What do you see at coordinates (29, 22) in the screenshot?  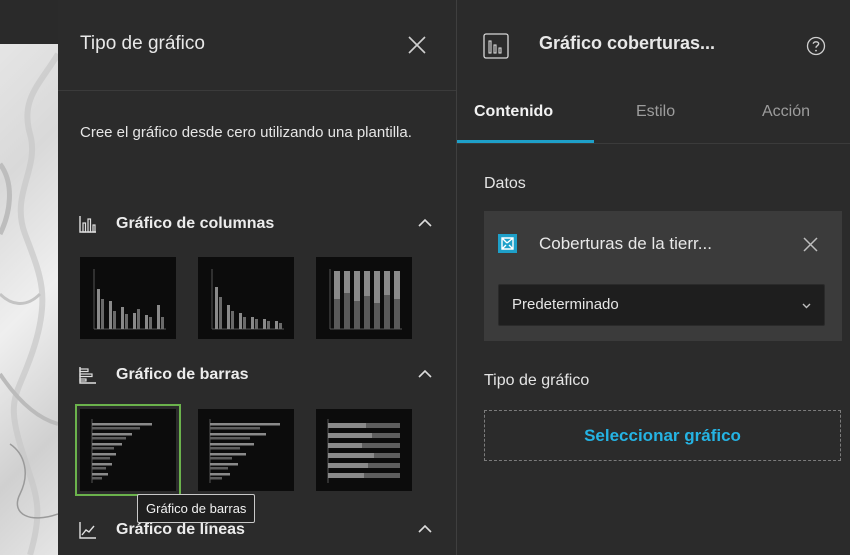 I see `map-top-bar` at bounding box center [29, 22].